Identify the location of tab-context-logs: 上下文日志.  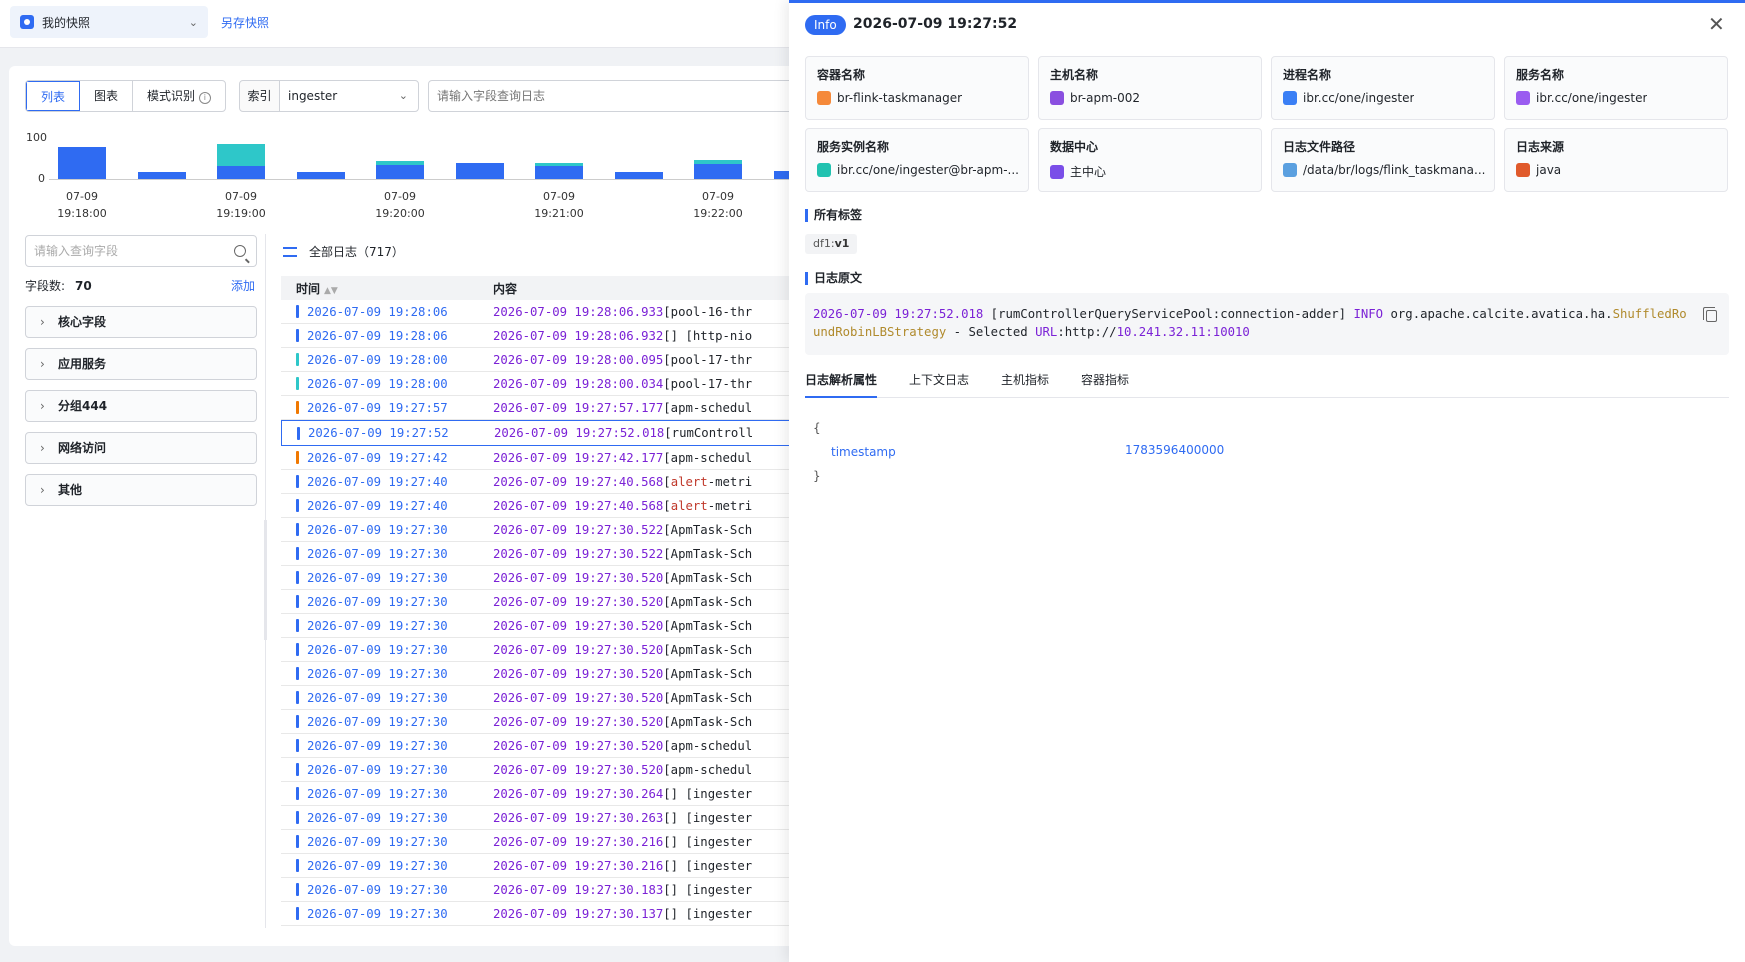
(939, 384).